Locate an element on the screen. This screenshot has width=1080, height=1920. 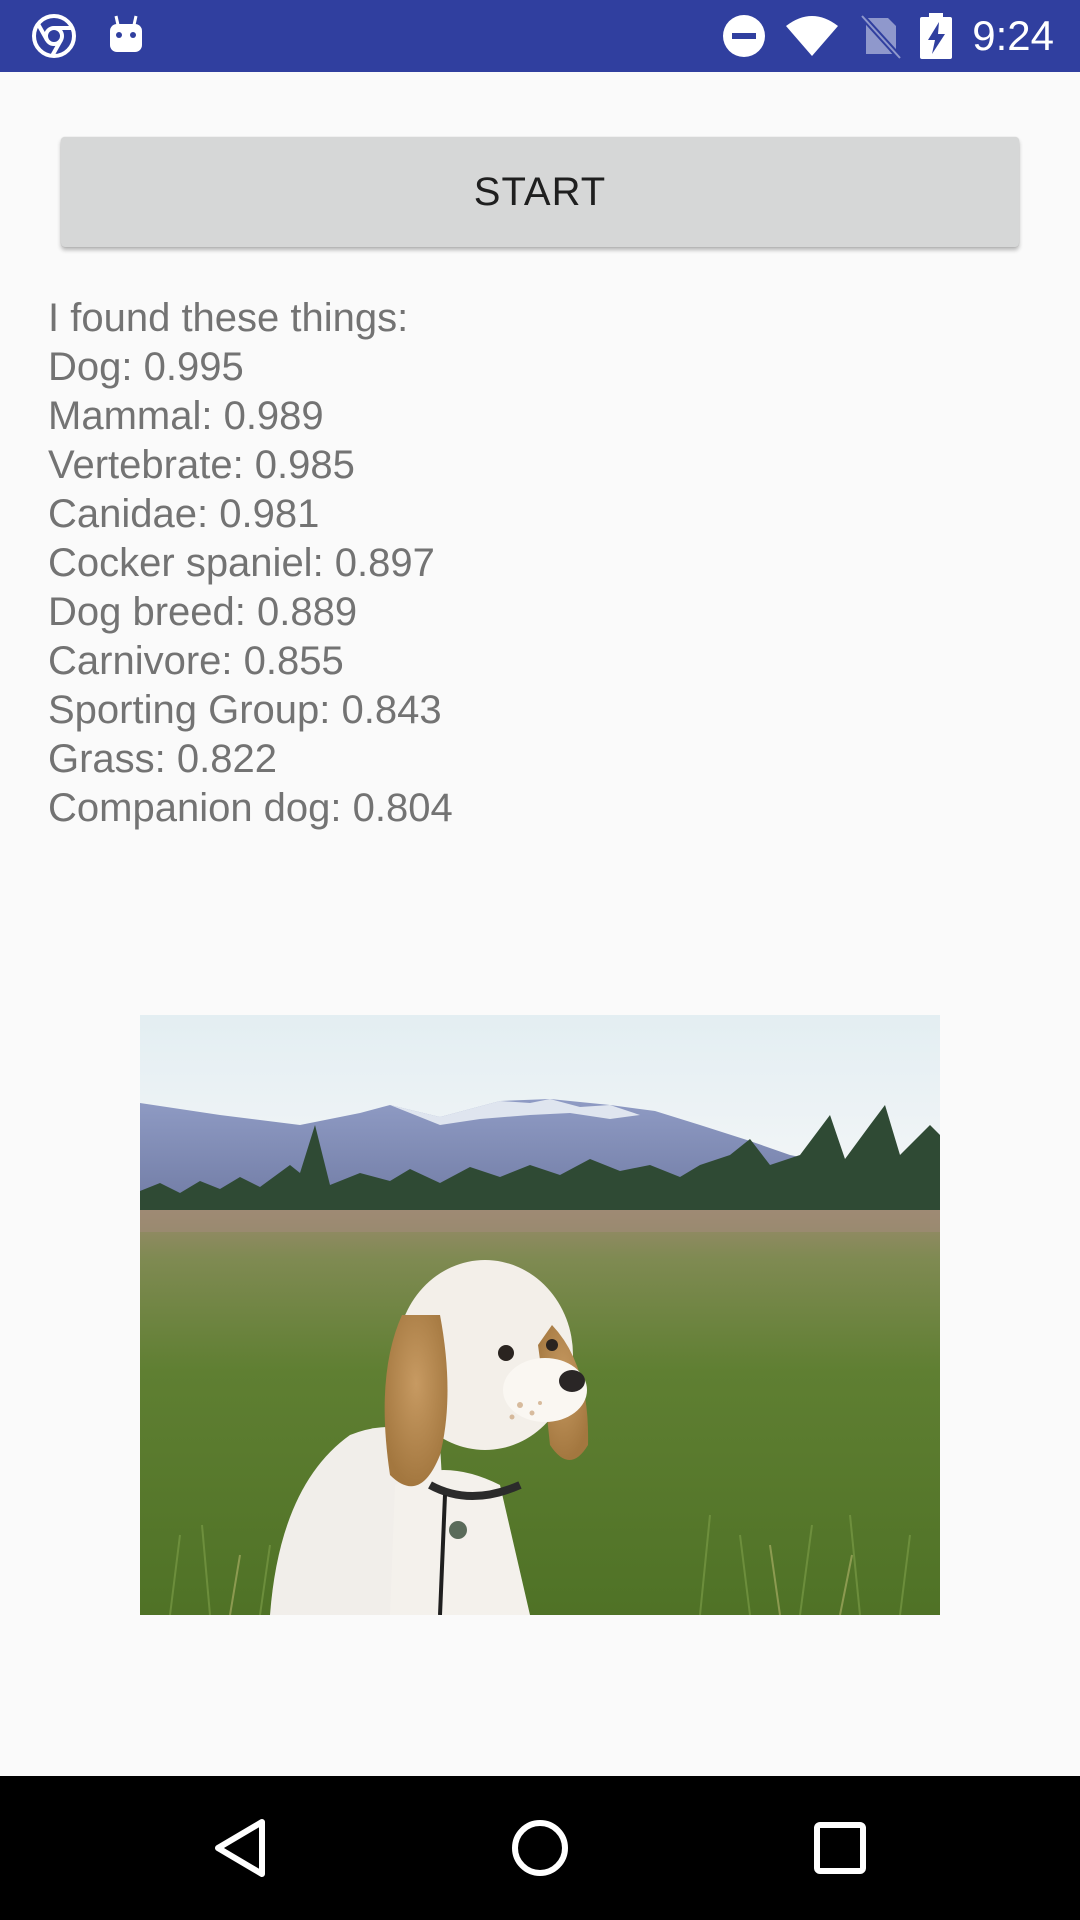
navigation-bar is located at coordinates (540, 1848).